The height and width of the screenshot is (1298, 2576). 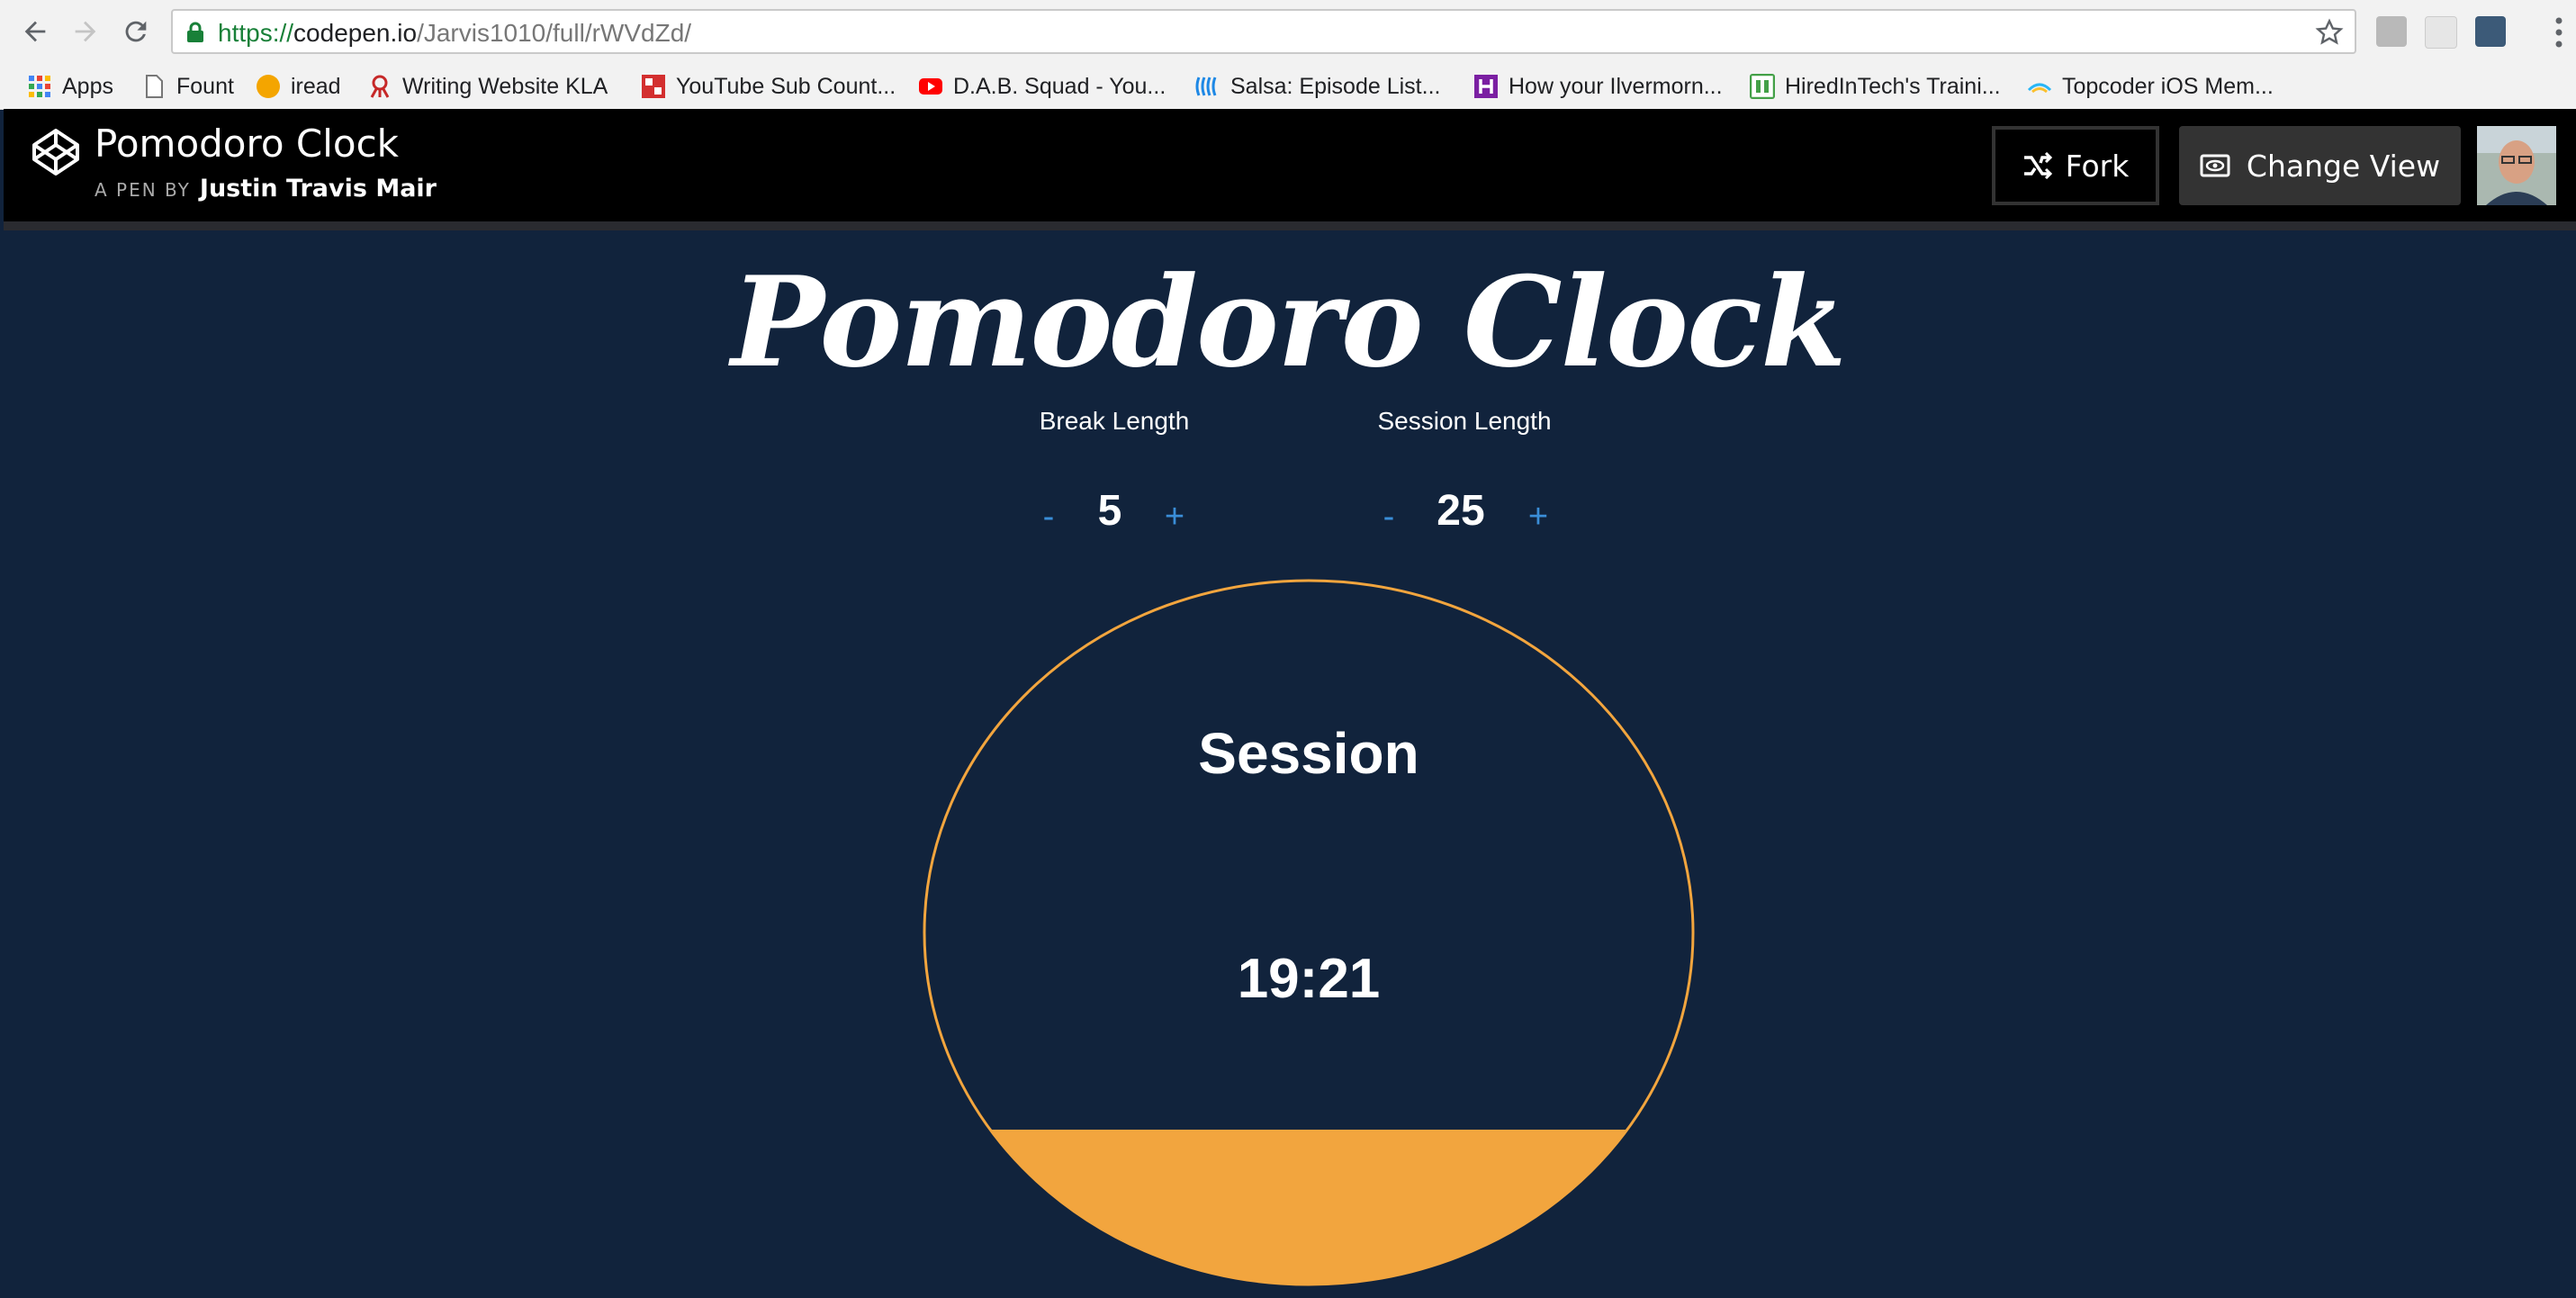 What do you see at coordinates (256, 33) in the screenshot?
I see `url-scheme: https://` at bounding box center [256, 33].